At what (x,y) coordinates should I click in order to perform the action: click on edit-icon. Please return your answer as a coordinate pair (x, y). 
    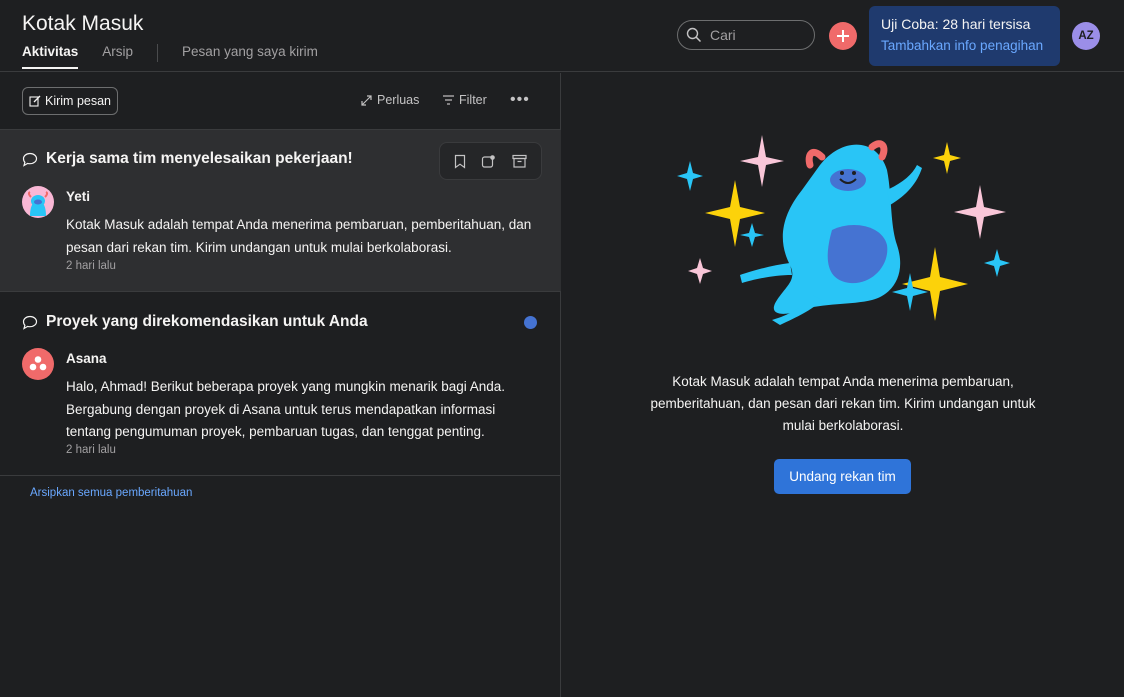
    Looking at the image, I should click on (35, 101).